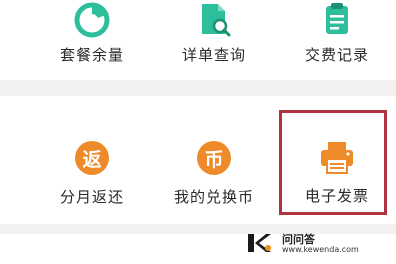 The image size is (396, 264). I want to click on menu-item-label: 我的兑换币, so click(213, 197).